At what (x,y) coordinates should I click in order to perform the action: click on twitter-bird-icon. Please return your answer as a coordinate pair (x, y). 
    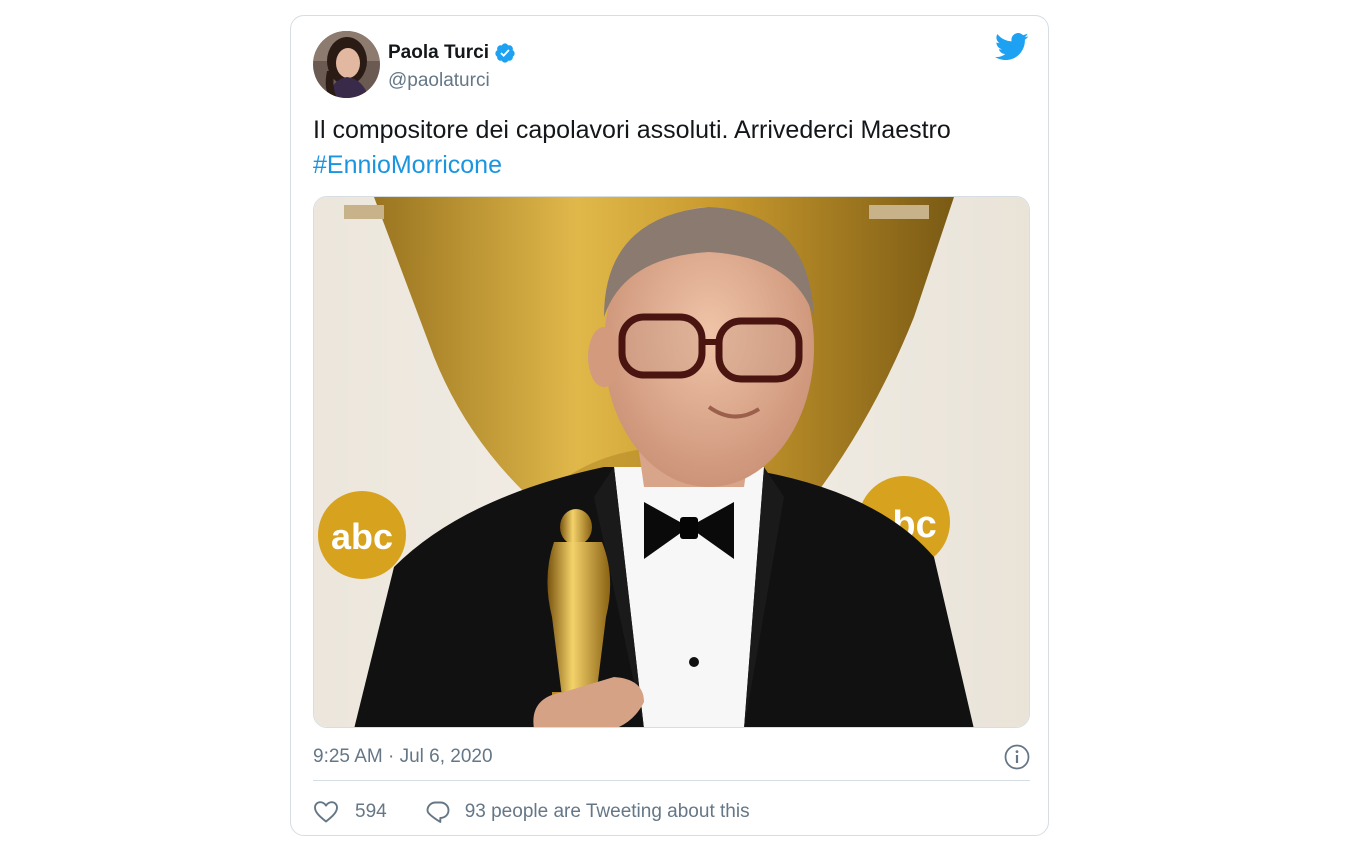
    Looking at the image, I should click on (1012, 47).